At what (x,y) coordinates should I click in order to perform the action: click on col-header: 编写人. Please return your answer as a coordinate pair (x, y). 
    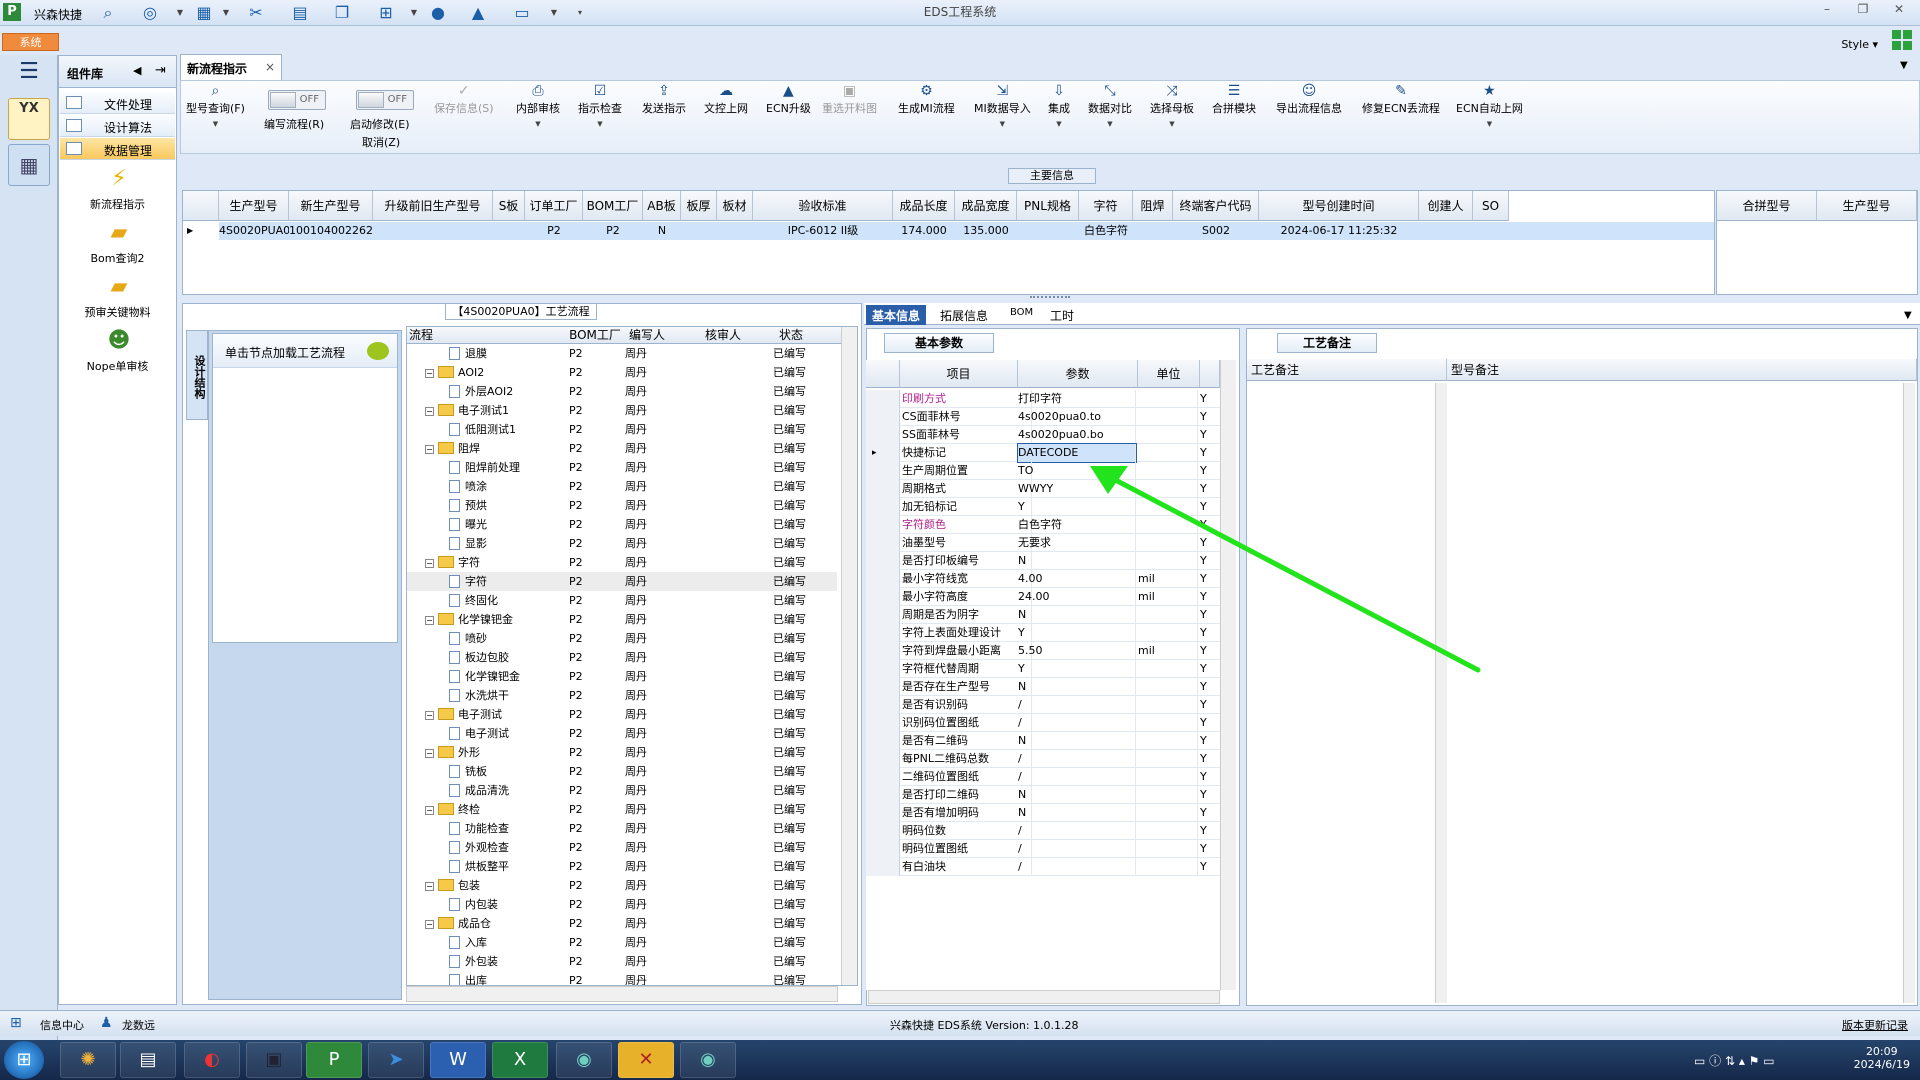
    Looking at the image, I should click on (661, 335).